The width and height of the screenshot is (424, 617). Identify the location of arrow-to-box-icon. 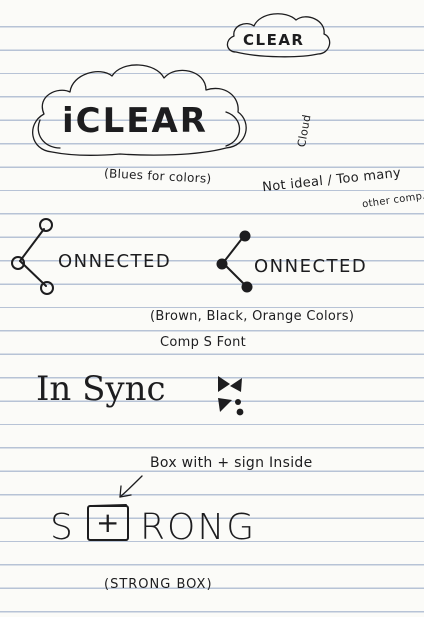
(131, 486).